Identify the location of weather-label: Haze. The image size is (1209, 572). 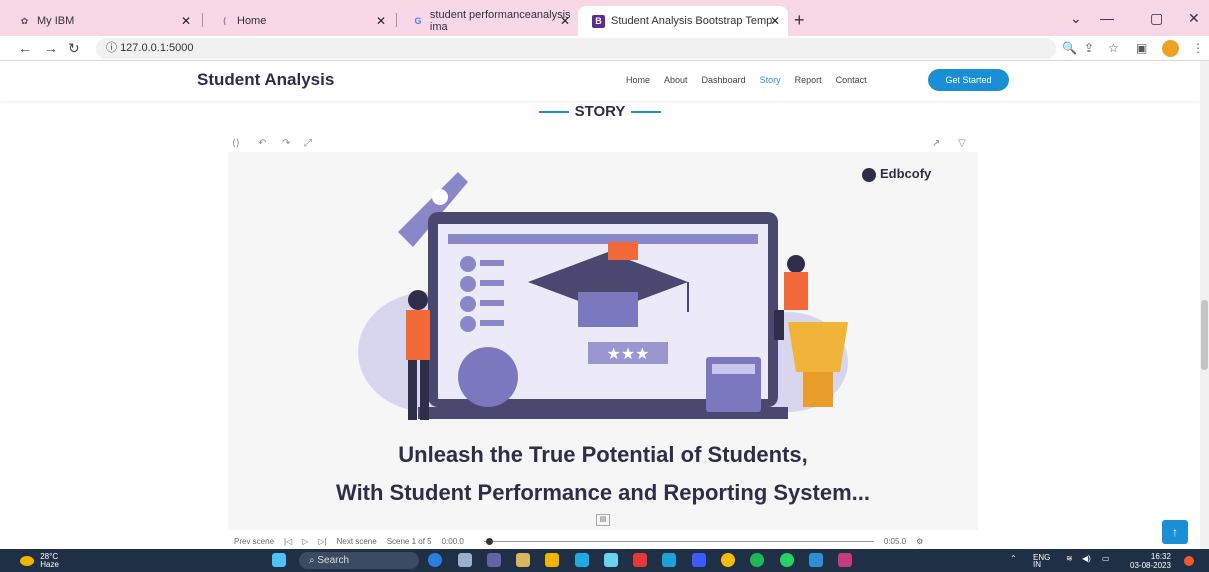
(49, 564).